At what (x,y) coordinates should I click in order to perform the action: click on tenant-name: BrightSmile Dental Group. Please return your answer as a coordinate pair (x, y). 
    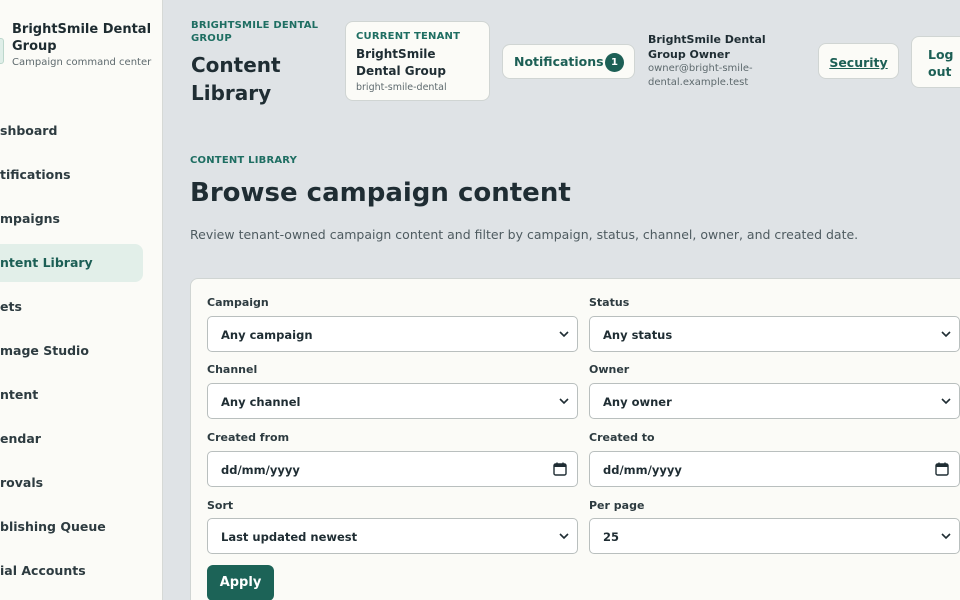
    Looking at the image, I should click on (401, 62).